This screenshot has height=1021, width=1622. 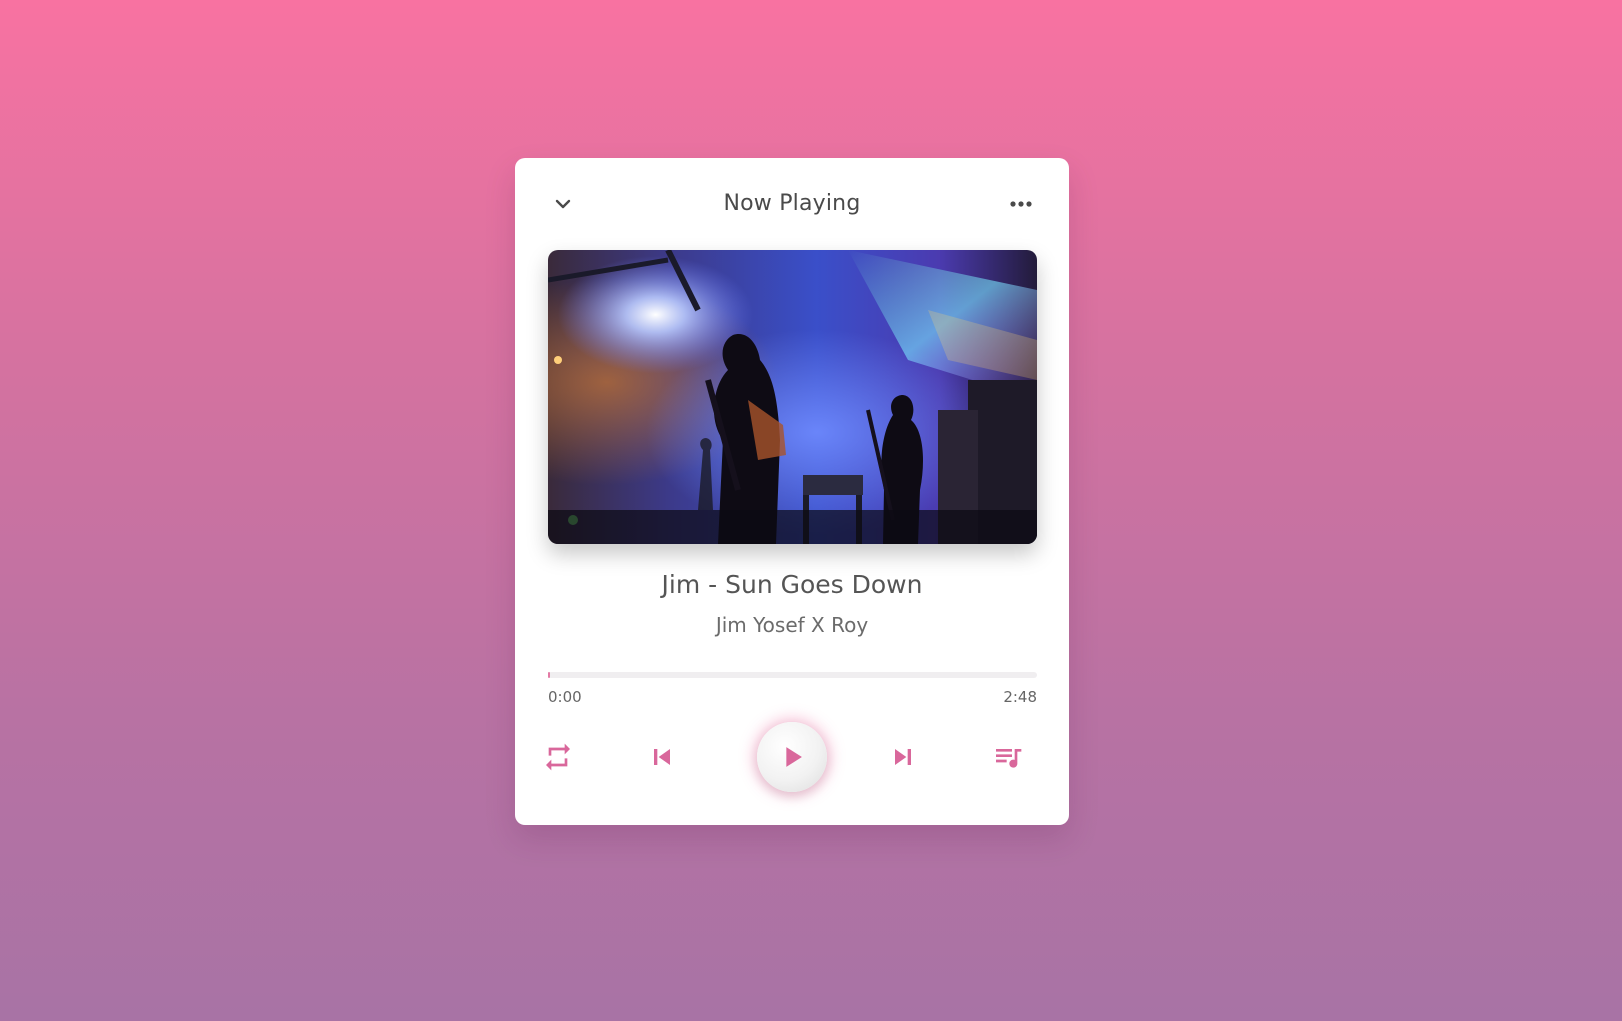 I want to click on duration-time: 2:48, so click(x=1020, y=697).